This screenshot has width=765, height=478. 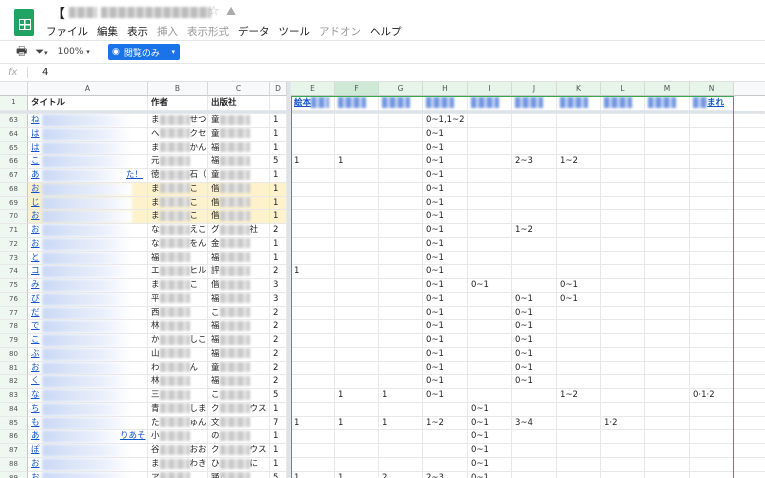 What do you see at coordinates (178, 176) in the screenshot?
I see `author-cell: 徳石（` at bounding box center [178, 176].